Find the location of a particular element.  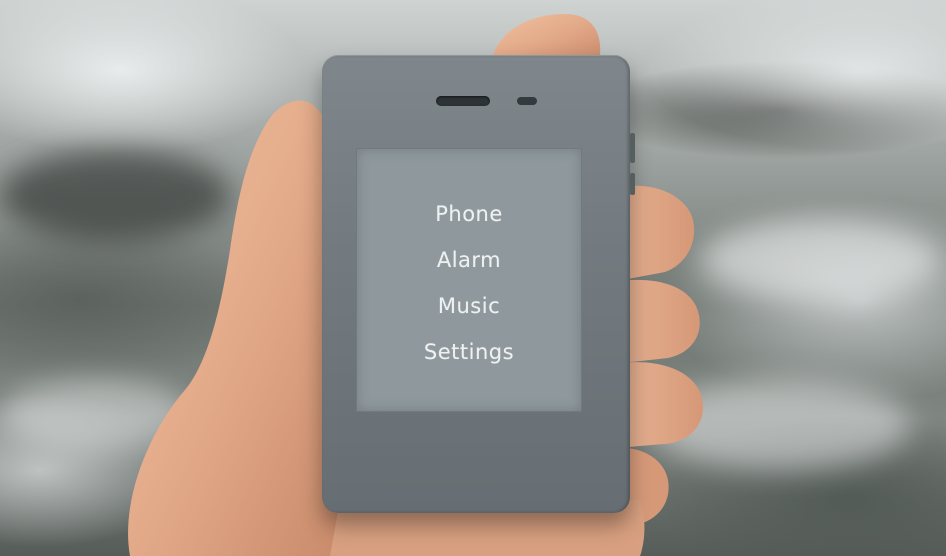

menu-item-alarm: Alarm is located at coordinates (469, 260).